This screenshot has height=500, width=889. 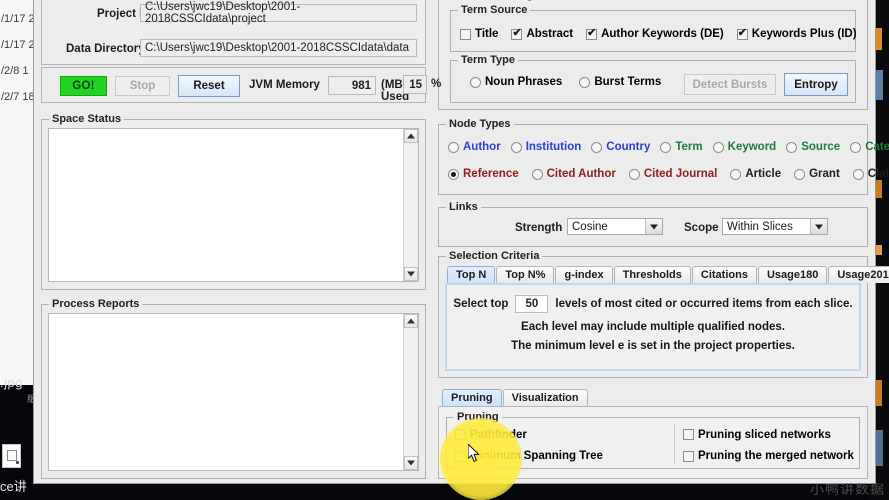 I want to click on radio-node-reference: Reference, so click(x=483, y=174).